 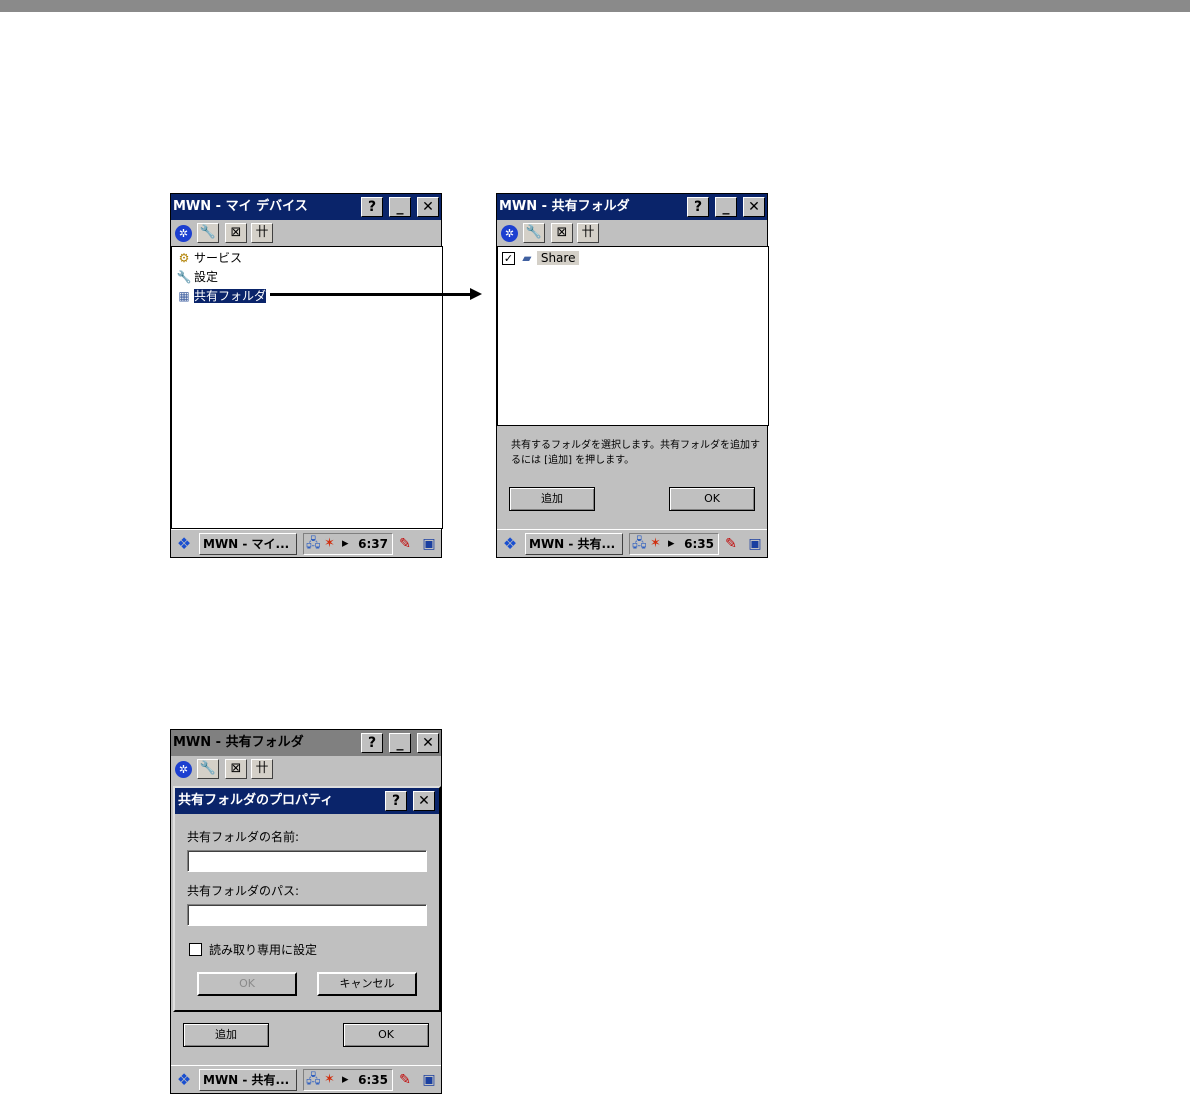 I want to click on list-item-shared-folders: ▦ 共有フォルダ, so click(x=222, y=296).